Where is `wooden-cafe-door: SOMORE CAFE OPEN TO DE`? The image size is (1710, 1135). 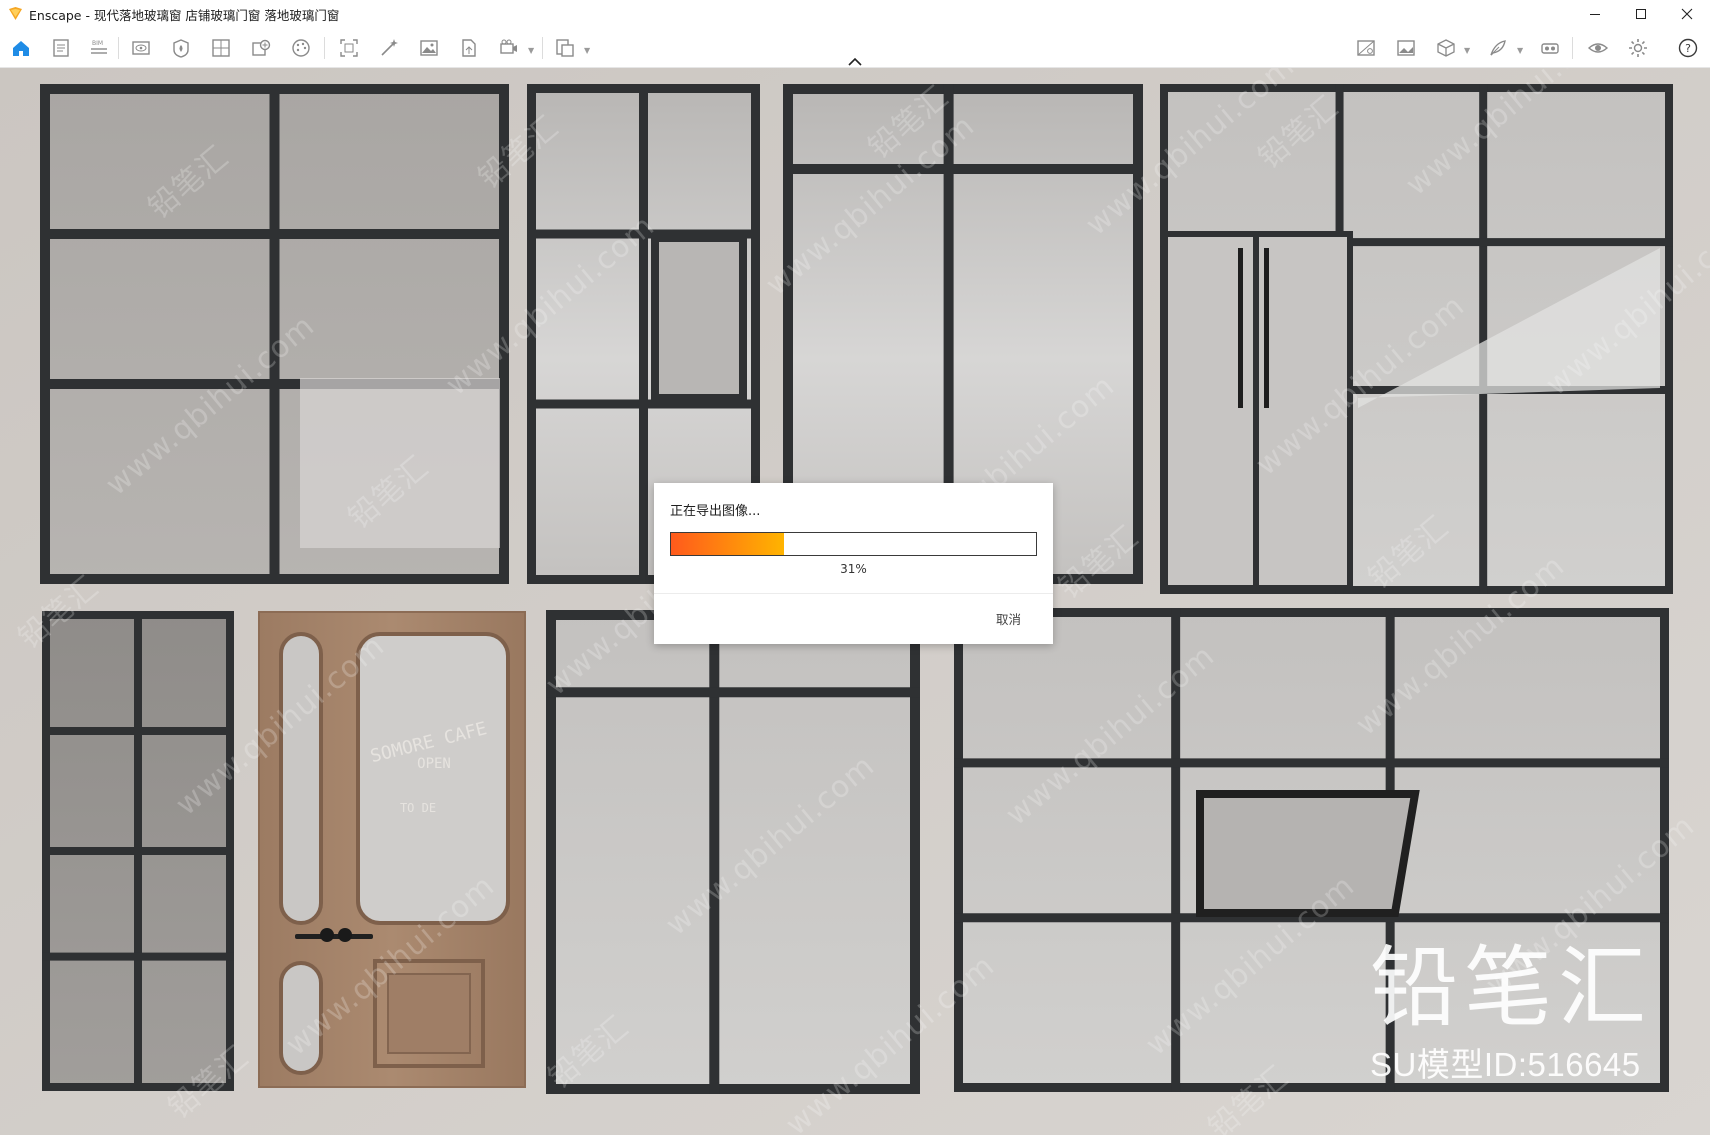 wooden-cafe-door: SOMORE CAFE OPEN TO DE is located at coordinates (392, 849).